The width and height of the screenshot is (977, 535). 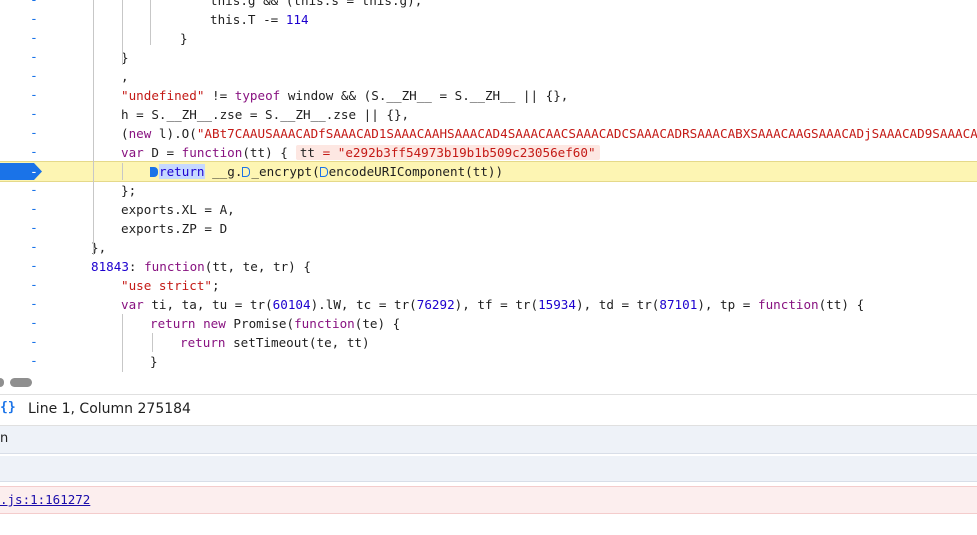 What do you see at coordinates (21, 171) in the screenshot?
I see `breakpoint-marker: -` at bounding box center [21, 171].